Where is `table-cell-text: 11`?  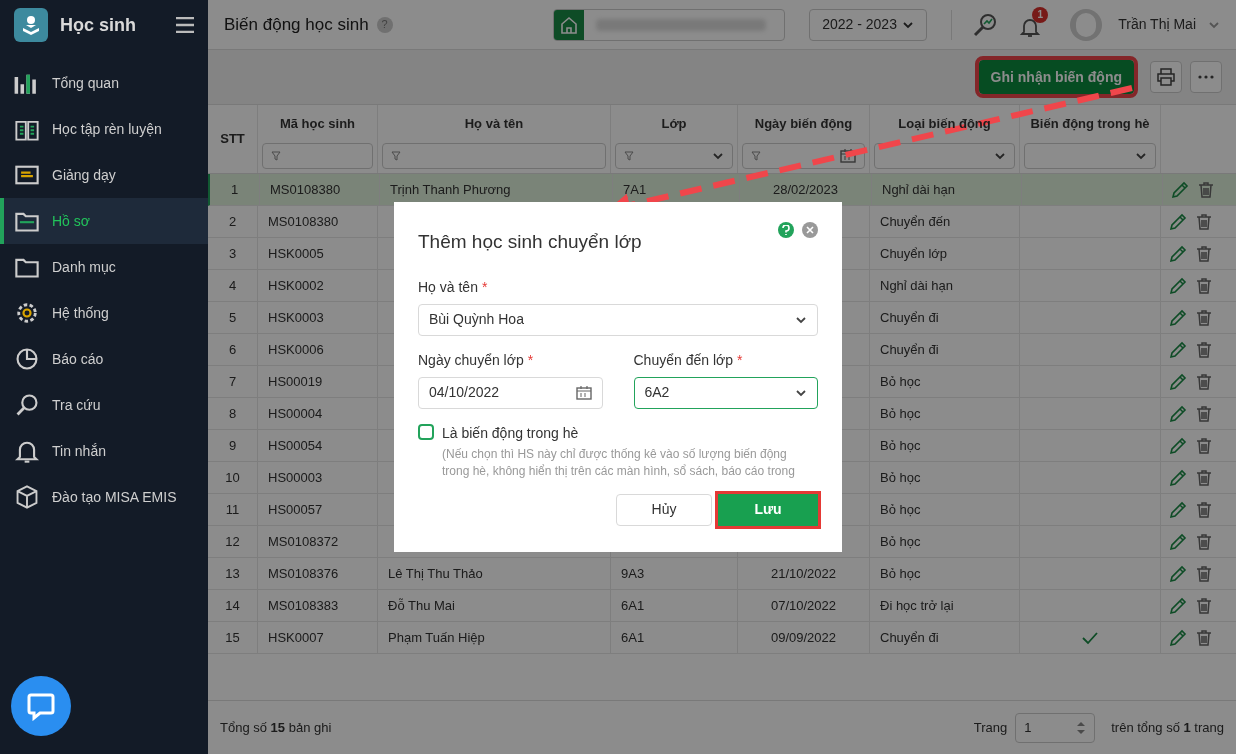 table-cell-text: 11 is located at coordinates (232, 509).